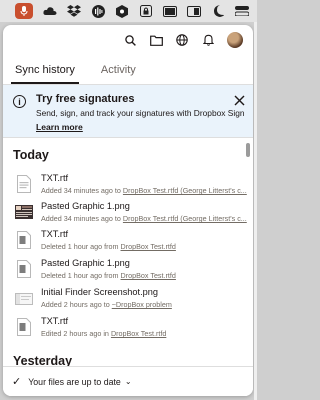 The height and width of the screenshot is (400, 320). I want to click on sync-status-bar: ✓ Your files are up to date ⌄, so click(128, 381).